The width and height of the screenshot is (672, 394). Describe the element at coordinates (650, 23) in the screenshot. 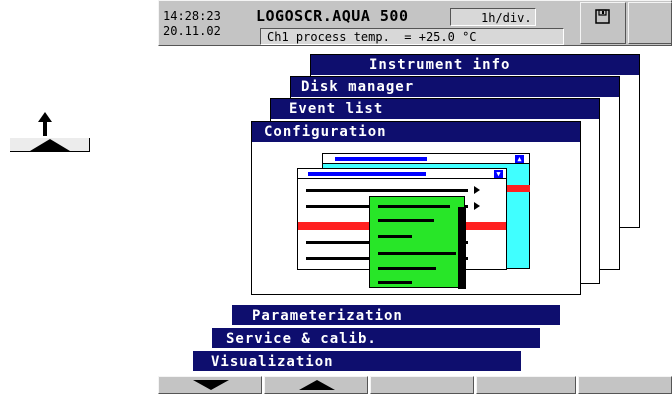

I see `extra-status-button` at that location.